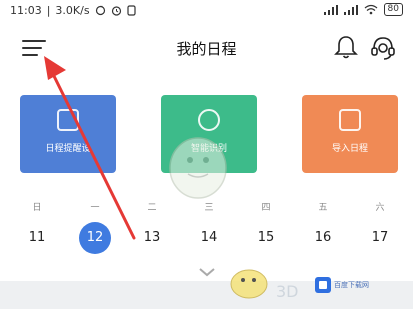 The image size is (413, 309). What do you see at coordinates (68, 134) in the screenshot?
I see `card-reminder: 日程提醒设` at bounding box center [68, 134].